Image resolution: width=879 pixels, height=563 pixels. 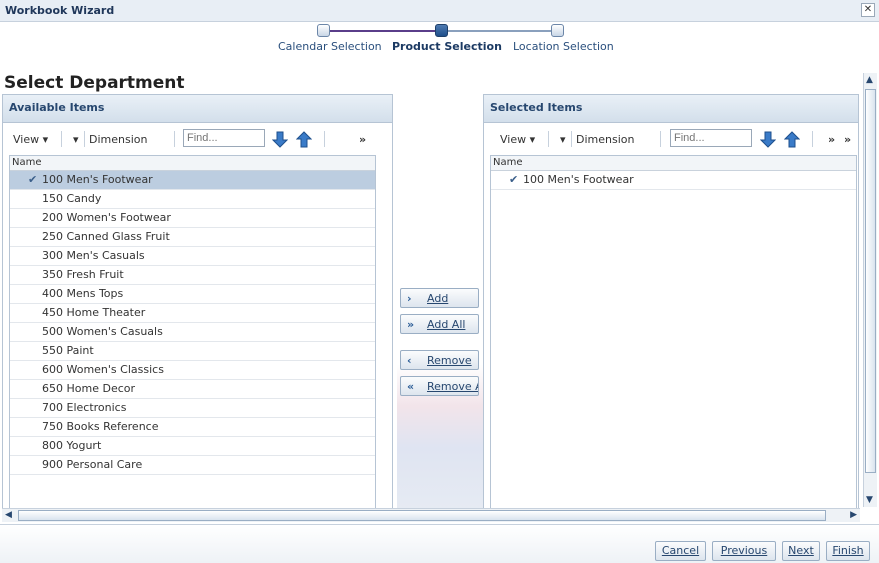 I want to click on selected-toolbar: View ▾ ▾ Dimension » », so click(x=671, y=140).